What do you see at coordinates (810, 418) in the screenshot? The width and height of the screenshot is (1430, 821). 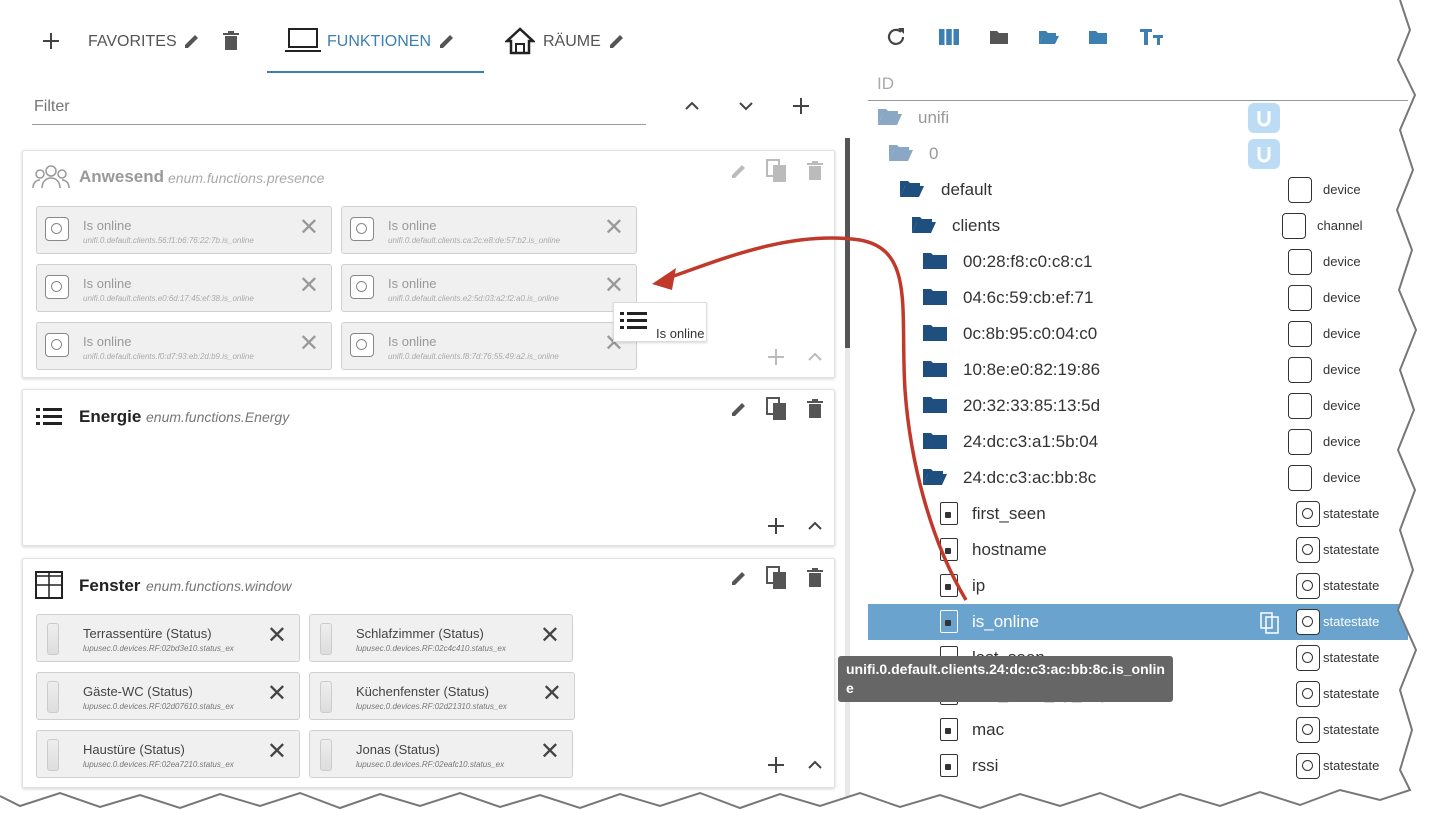 I see `drag-arrow-annotation` at bounding box center [810, 418].